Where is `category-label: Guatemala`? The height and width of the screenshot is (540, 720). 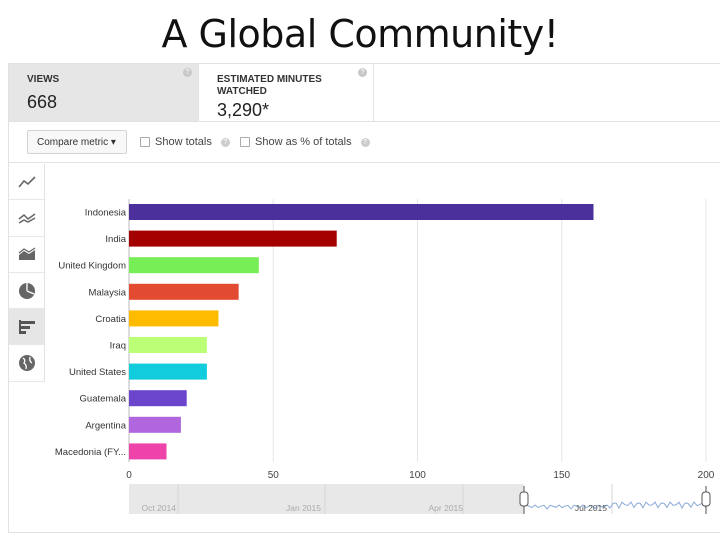
category-label: Guatemala is located at coordinates (103, 399).